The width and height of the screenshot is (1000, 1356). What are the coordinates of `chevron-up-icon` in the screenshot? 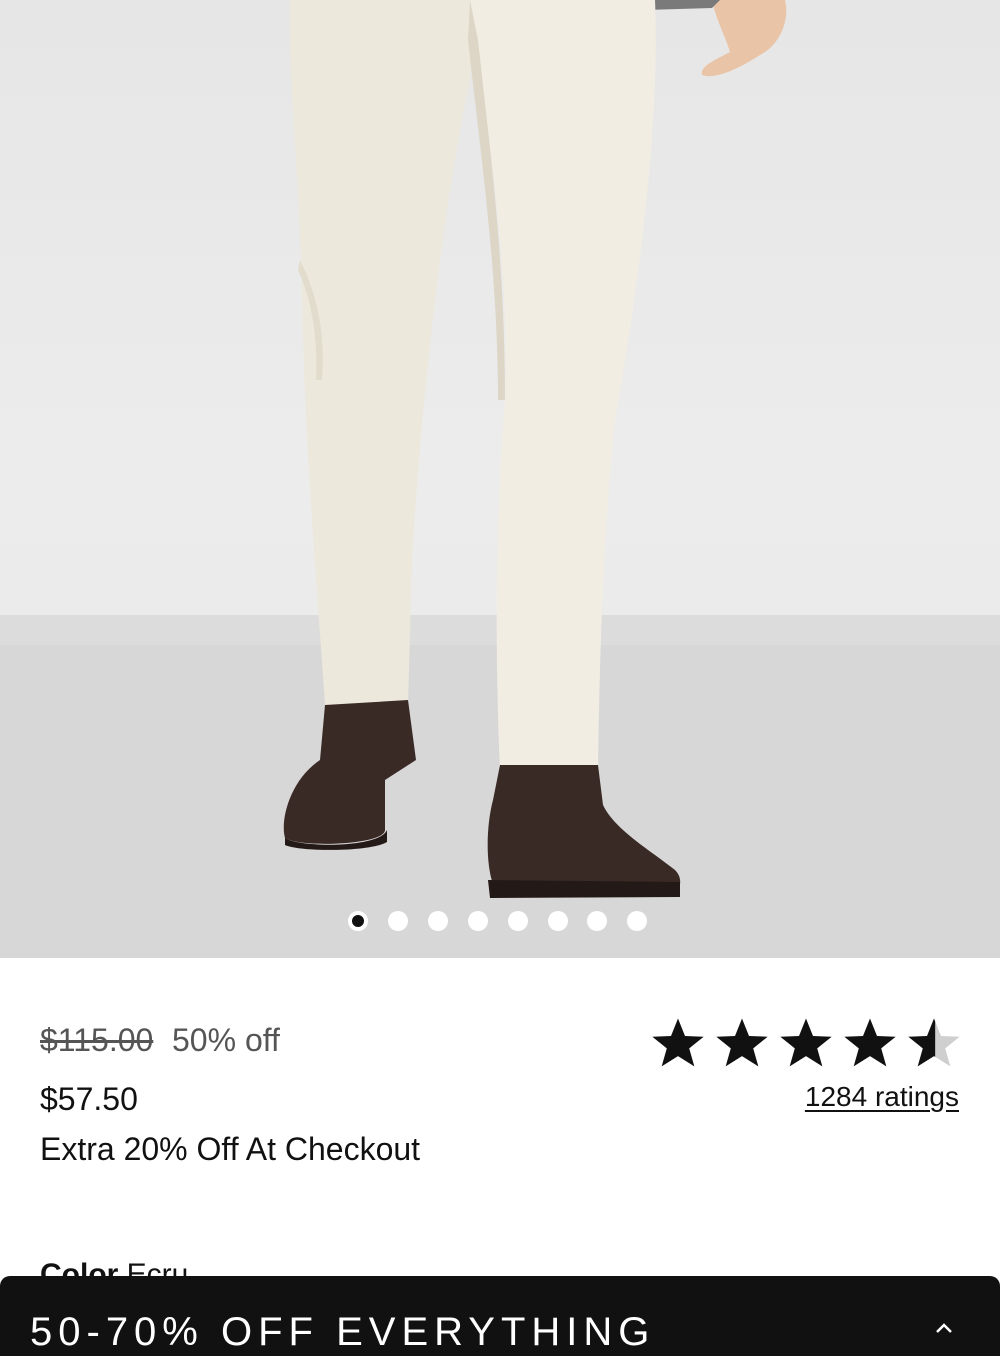 It's located at (944, 1328).